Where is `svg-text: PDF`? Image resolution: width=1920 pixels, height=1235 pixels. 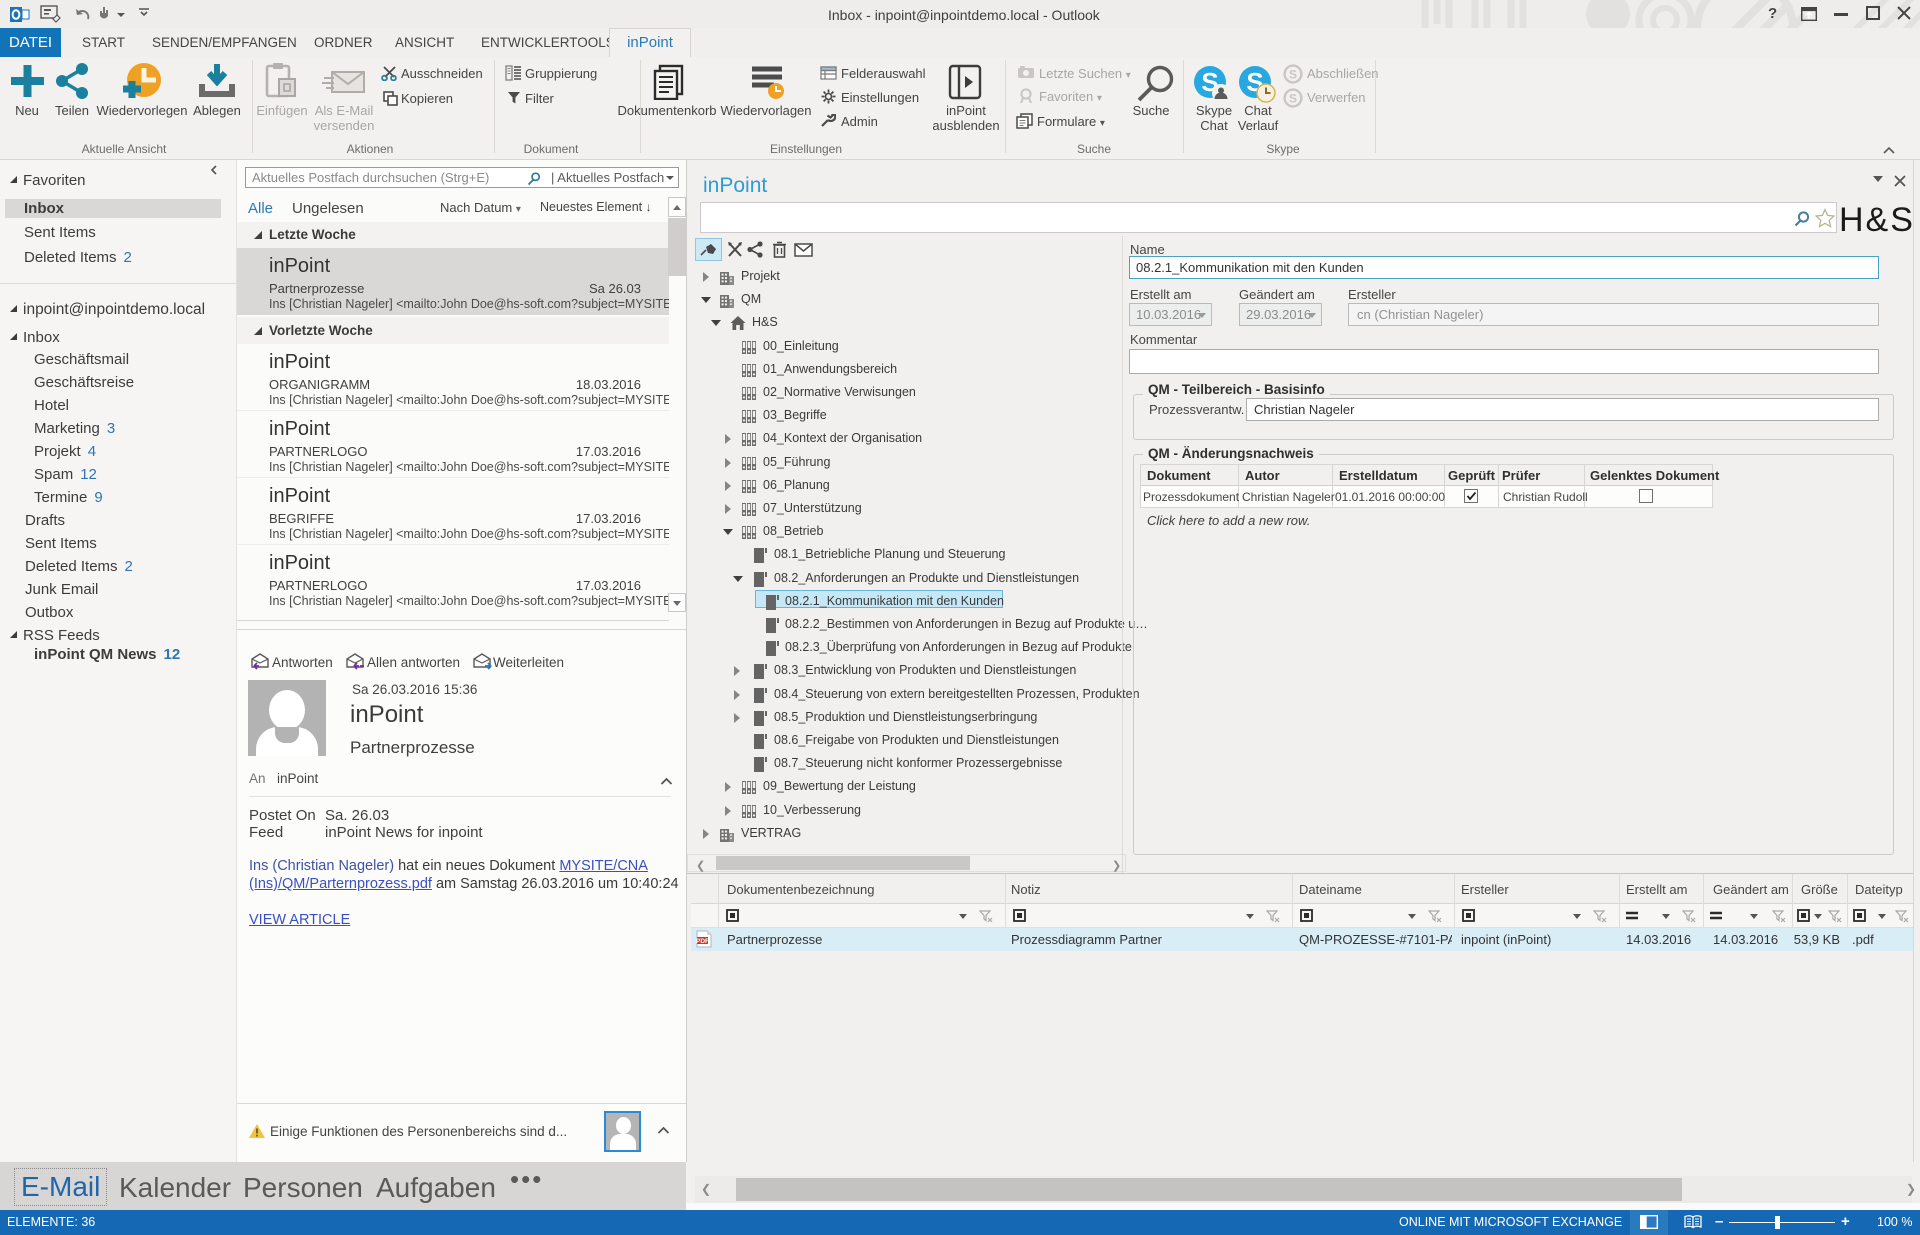
svg-text: PDF is located at coordinates (702, 941).